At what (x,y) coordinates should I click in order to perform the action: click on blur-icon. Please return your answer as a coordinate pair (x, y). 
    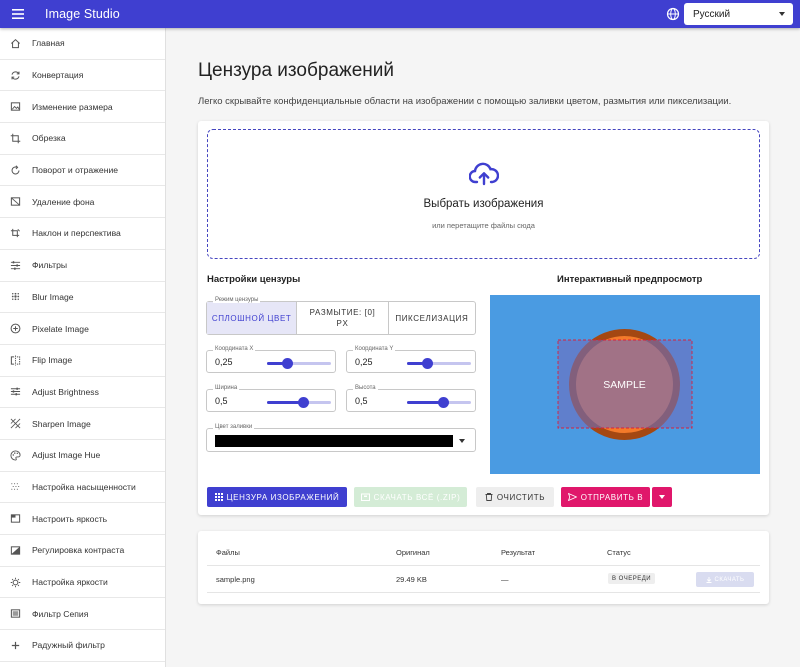
    Looking at the image, I should click on (15, 297).